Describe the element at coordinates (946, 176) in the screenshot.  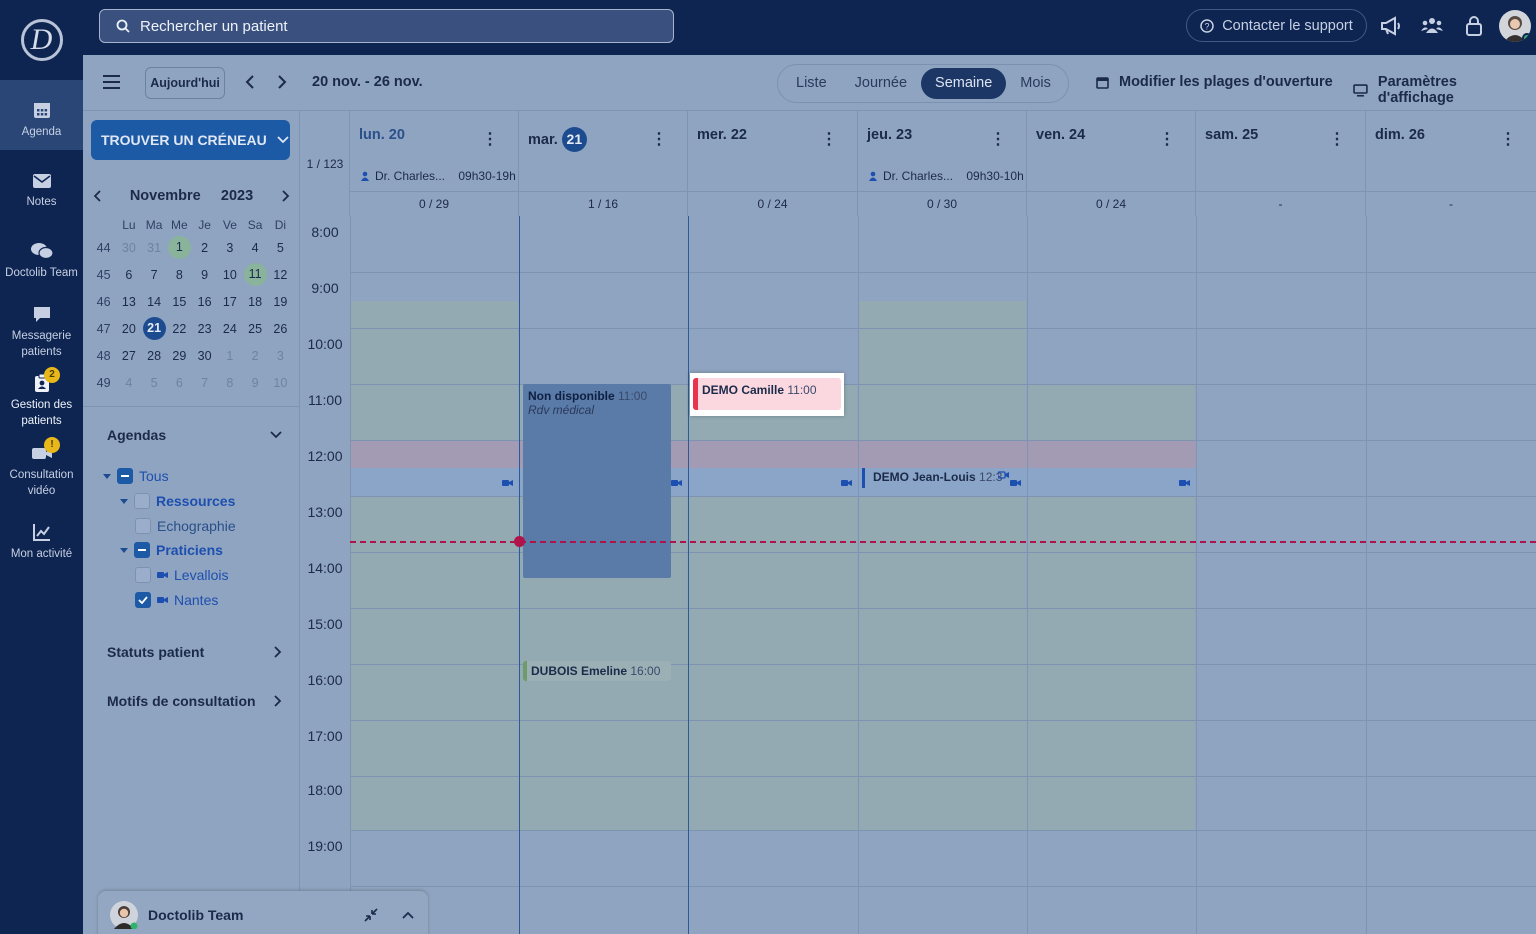
I see `practitioner-slot: Dr. Charles... 09h30-10h` at that location.